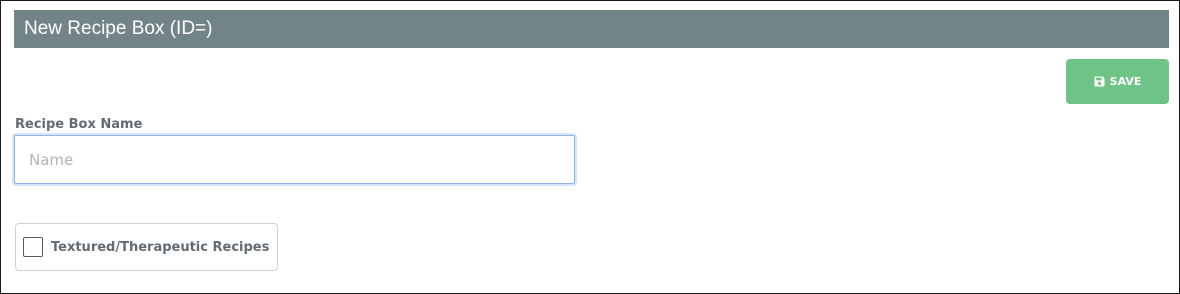  Describe the element at coordinates (1099, 81) in the screenshot. I see `floppy-disk-icon` at that location.